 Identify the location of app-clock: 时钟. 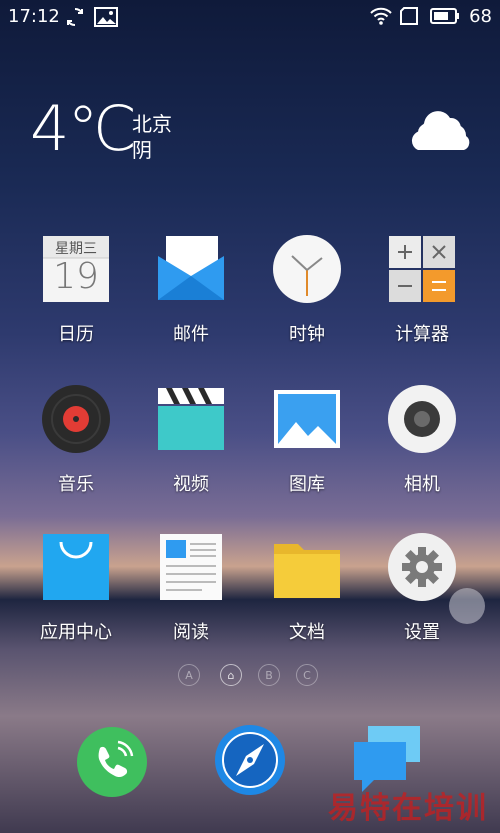
(307, 290).